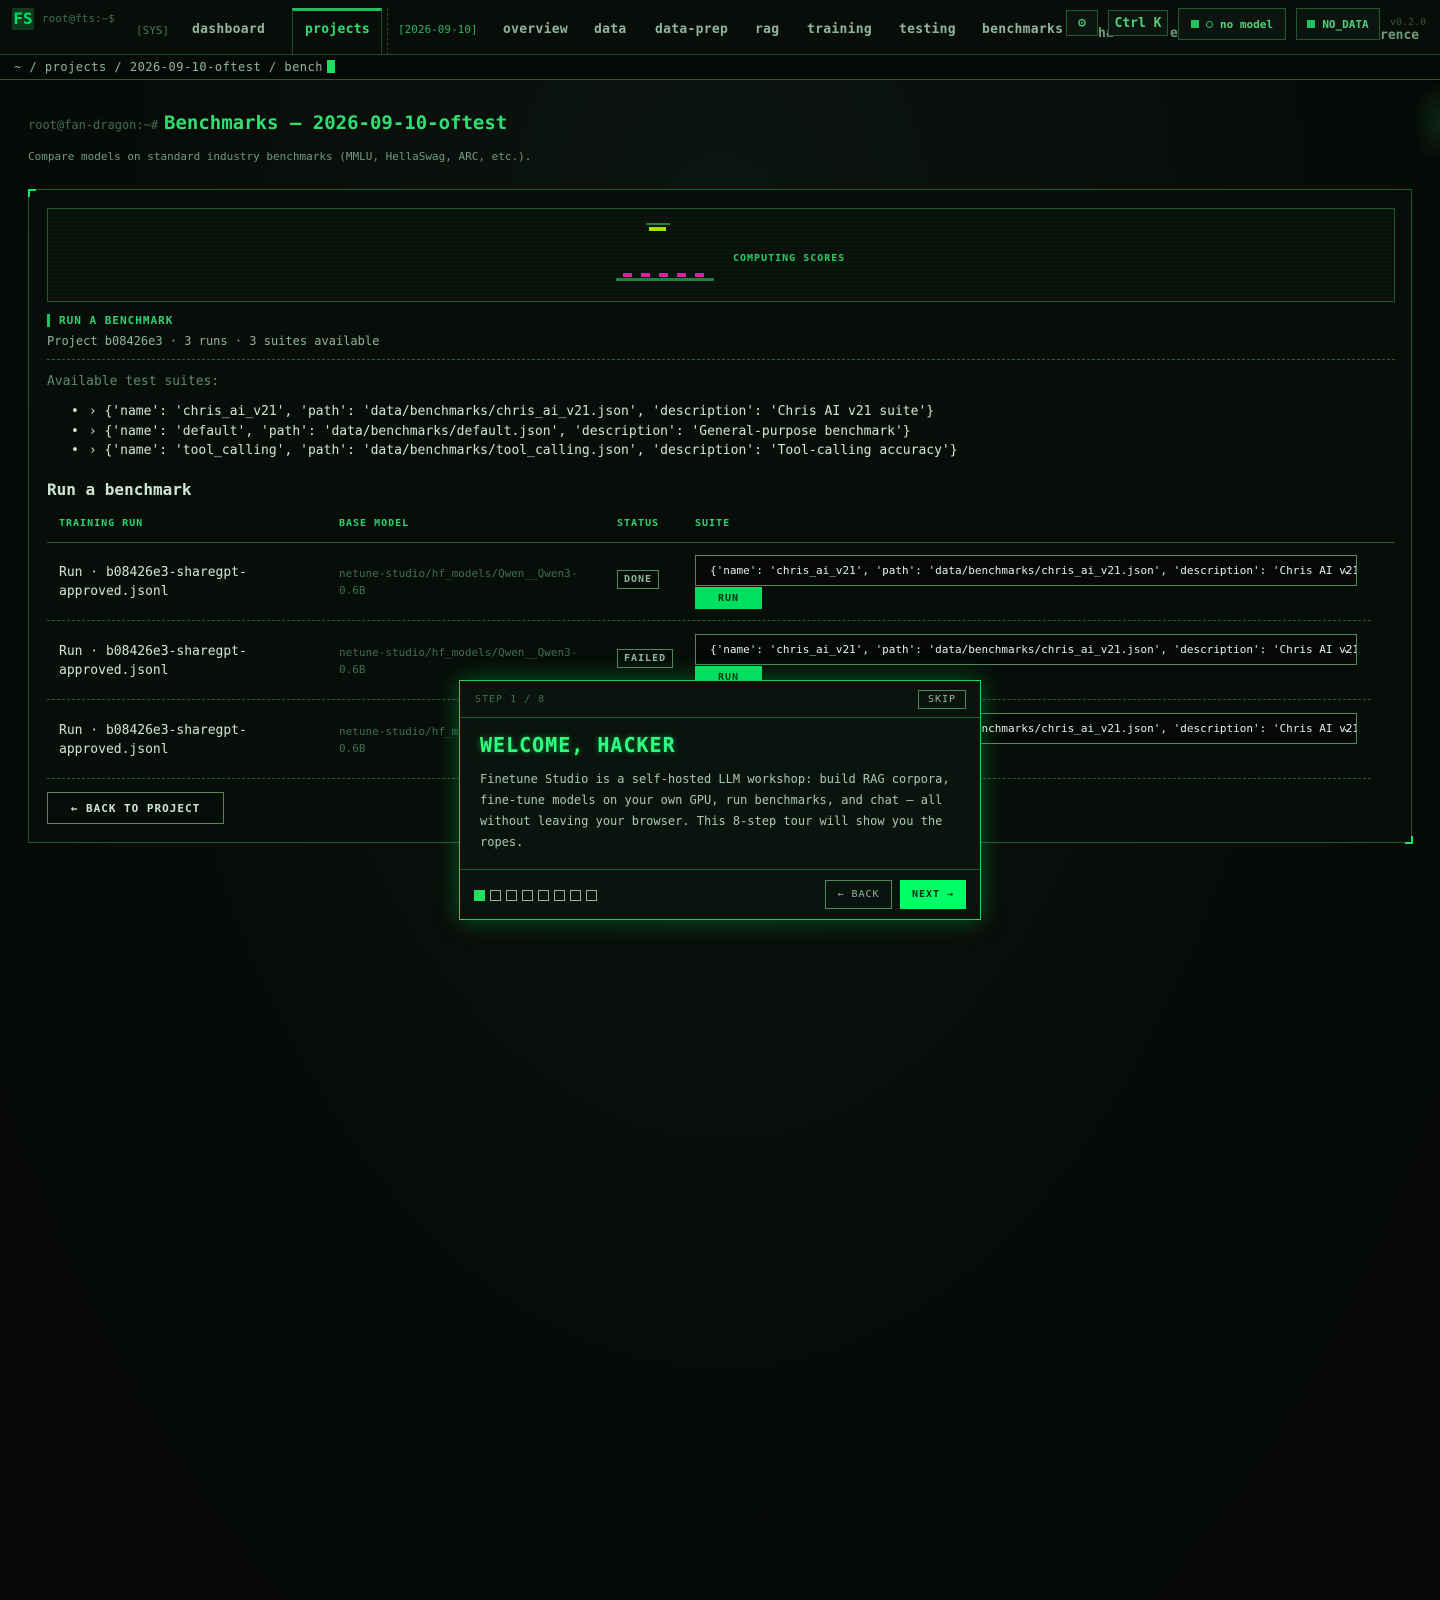 The width and height of the screenshot is (1440, 1600). I want to click on terminal-cursor, so click(330, 66).